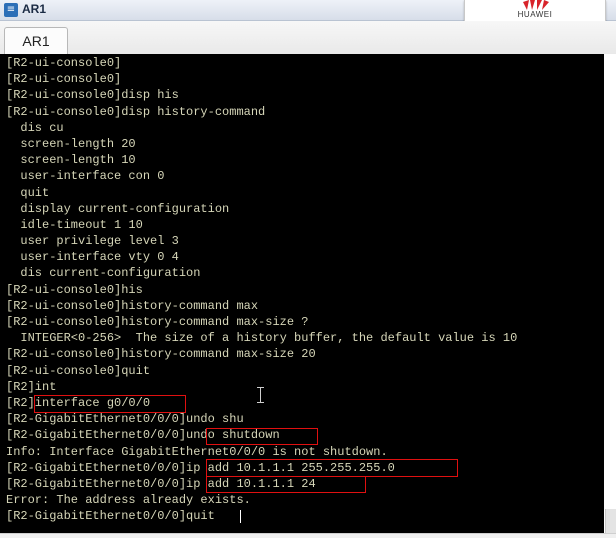 The width and height of the screenshot is (616, 538). What do you see at coordinates (71, 160) in the screenshot?
I see `console-line: screen-length 10` at bounding box center [71, 160].